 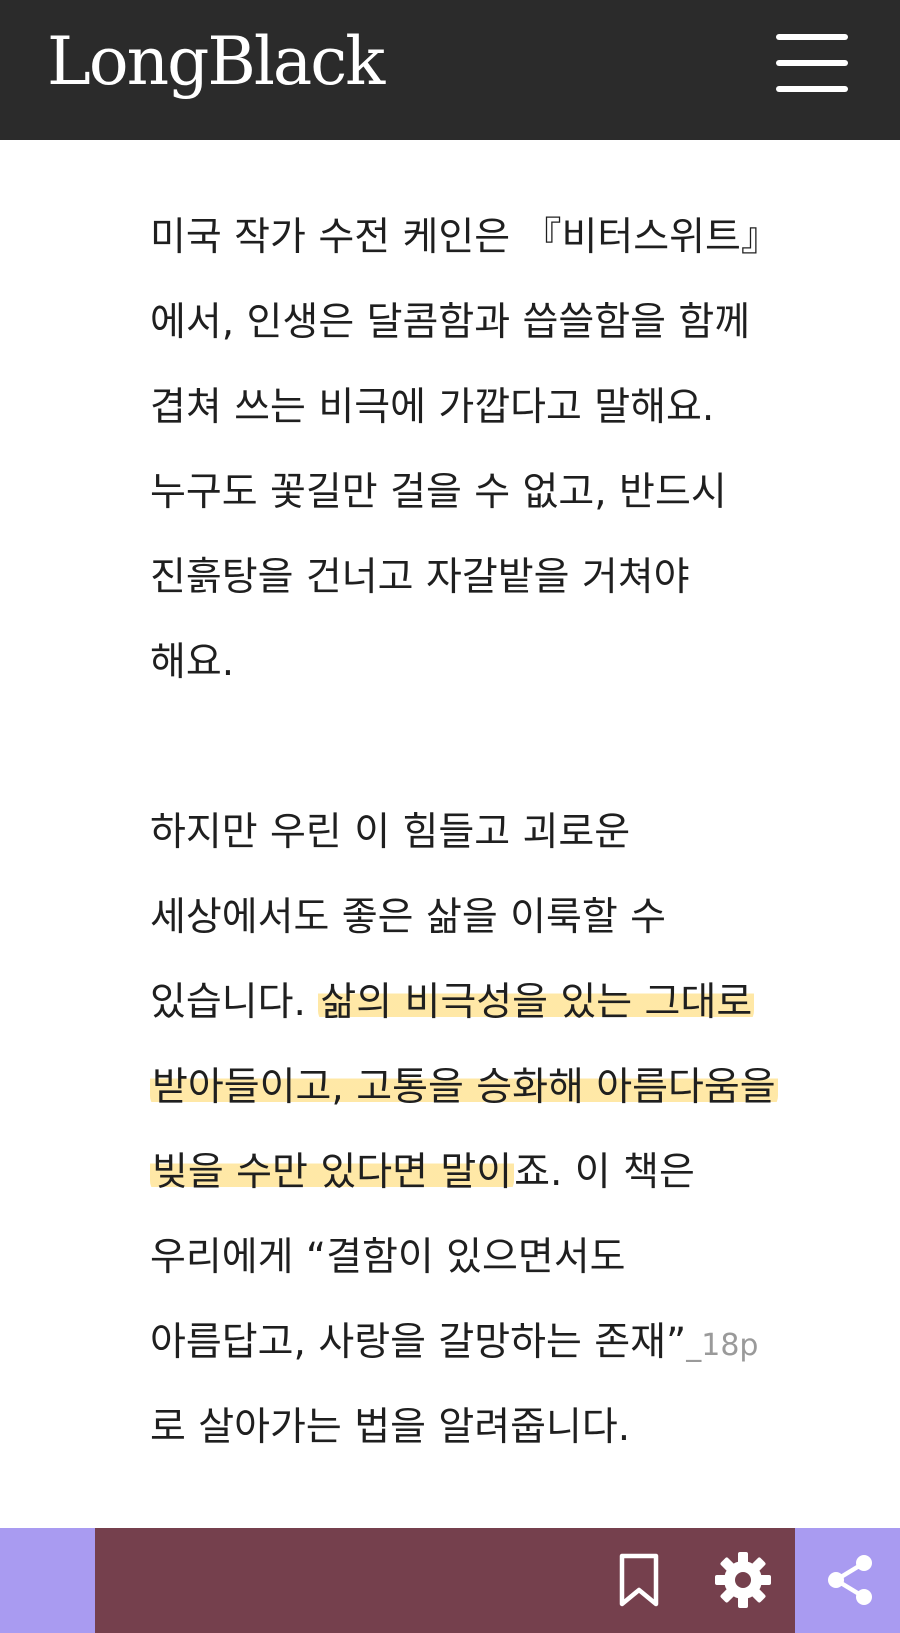 What do you see at coordinates (418, 1342) in the screenshot?
I see `text-span: 아름답고, 사랑을 갈망하는 존재”` at bounding box center [418, 1342].